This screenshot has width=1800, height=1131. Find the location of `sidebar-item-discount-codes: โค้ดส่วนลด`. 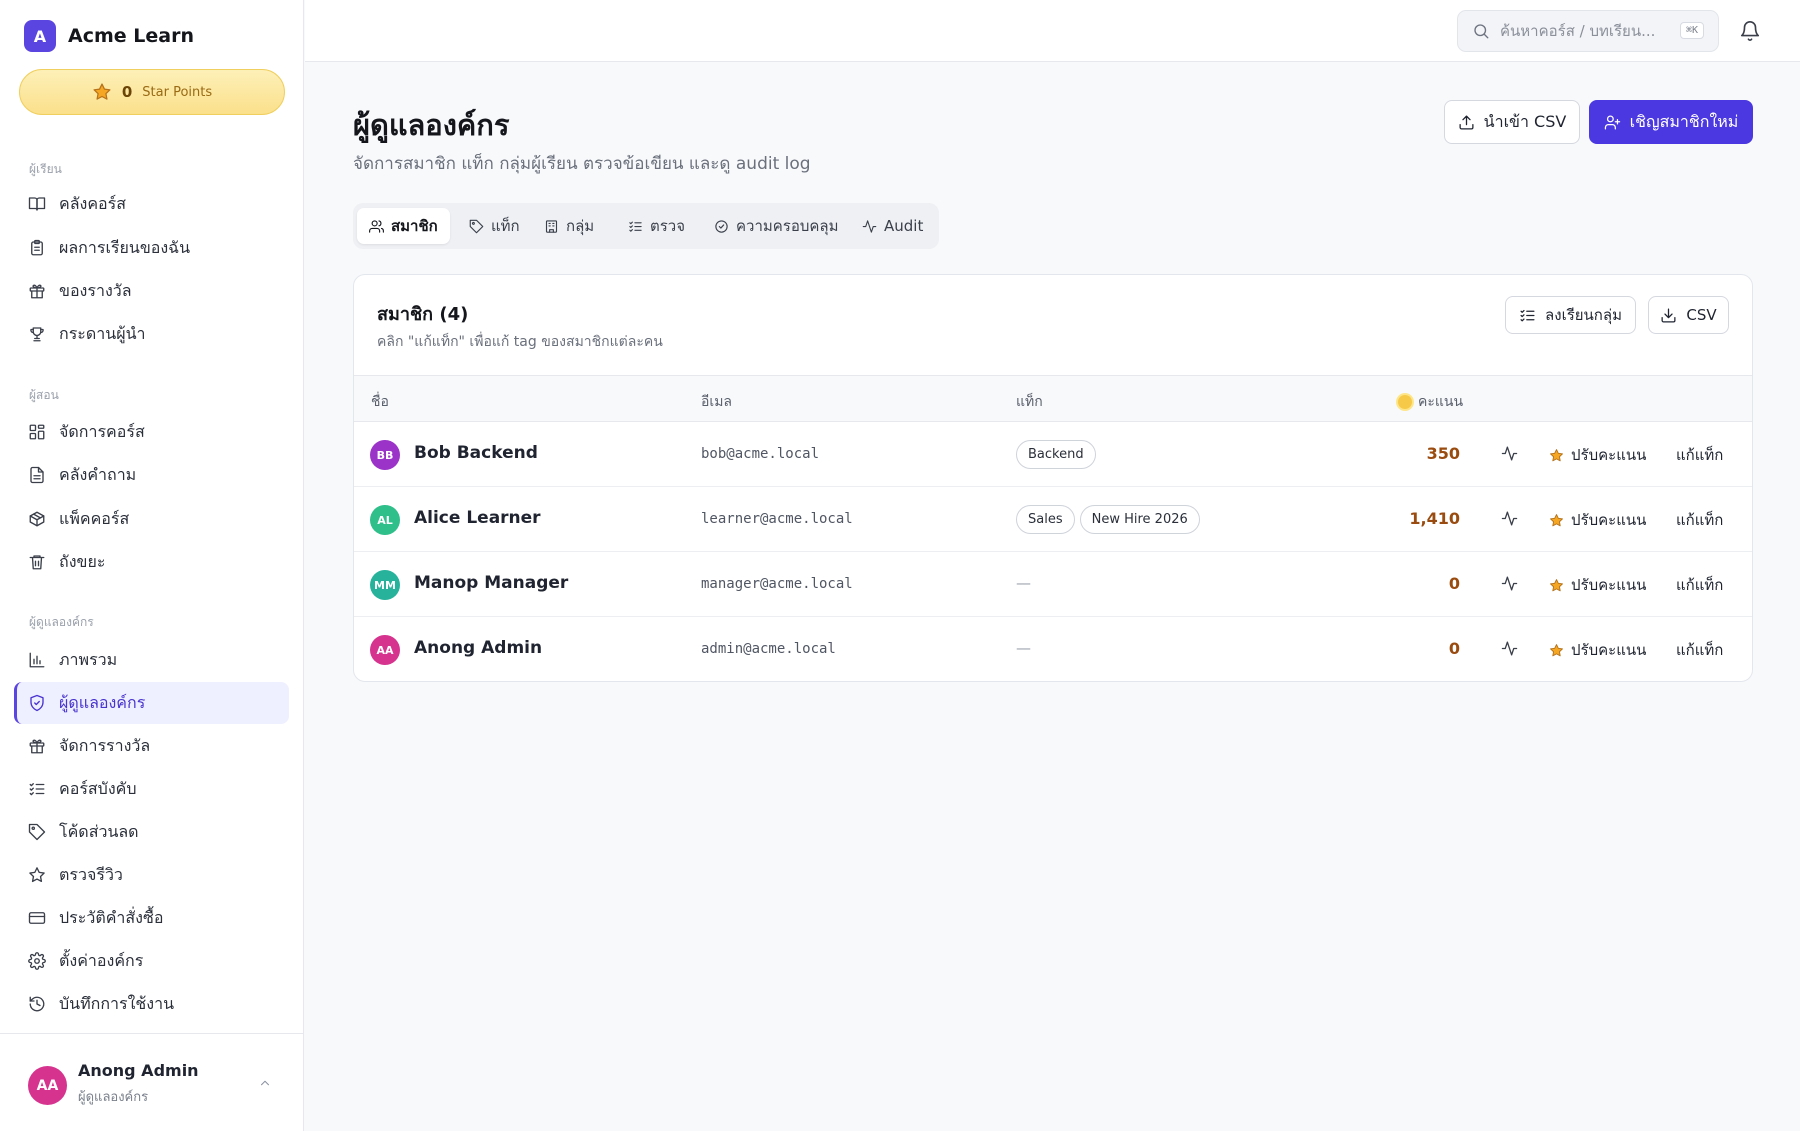

sidebar-item-discount-codes: โค้ดส่วนลด is located at coordinates (151, 832).